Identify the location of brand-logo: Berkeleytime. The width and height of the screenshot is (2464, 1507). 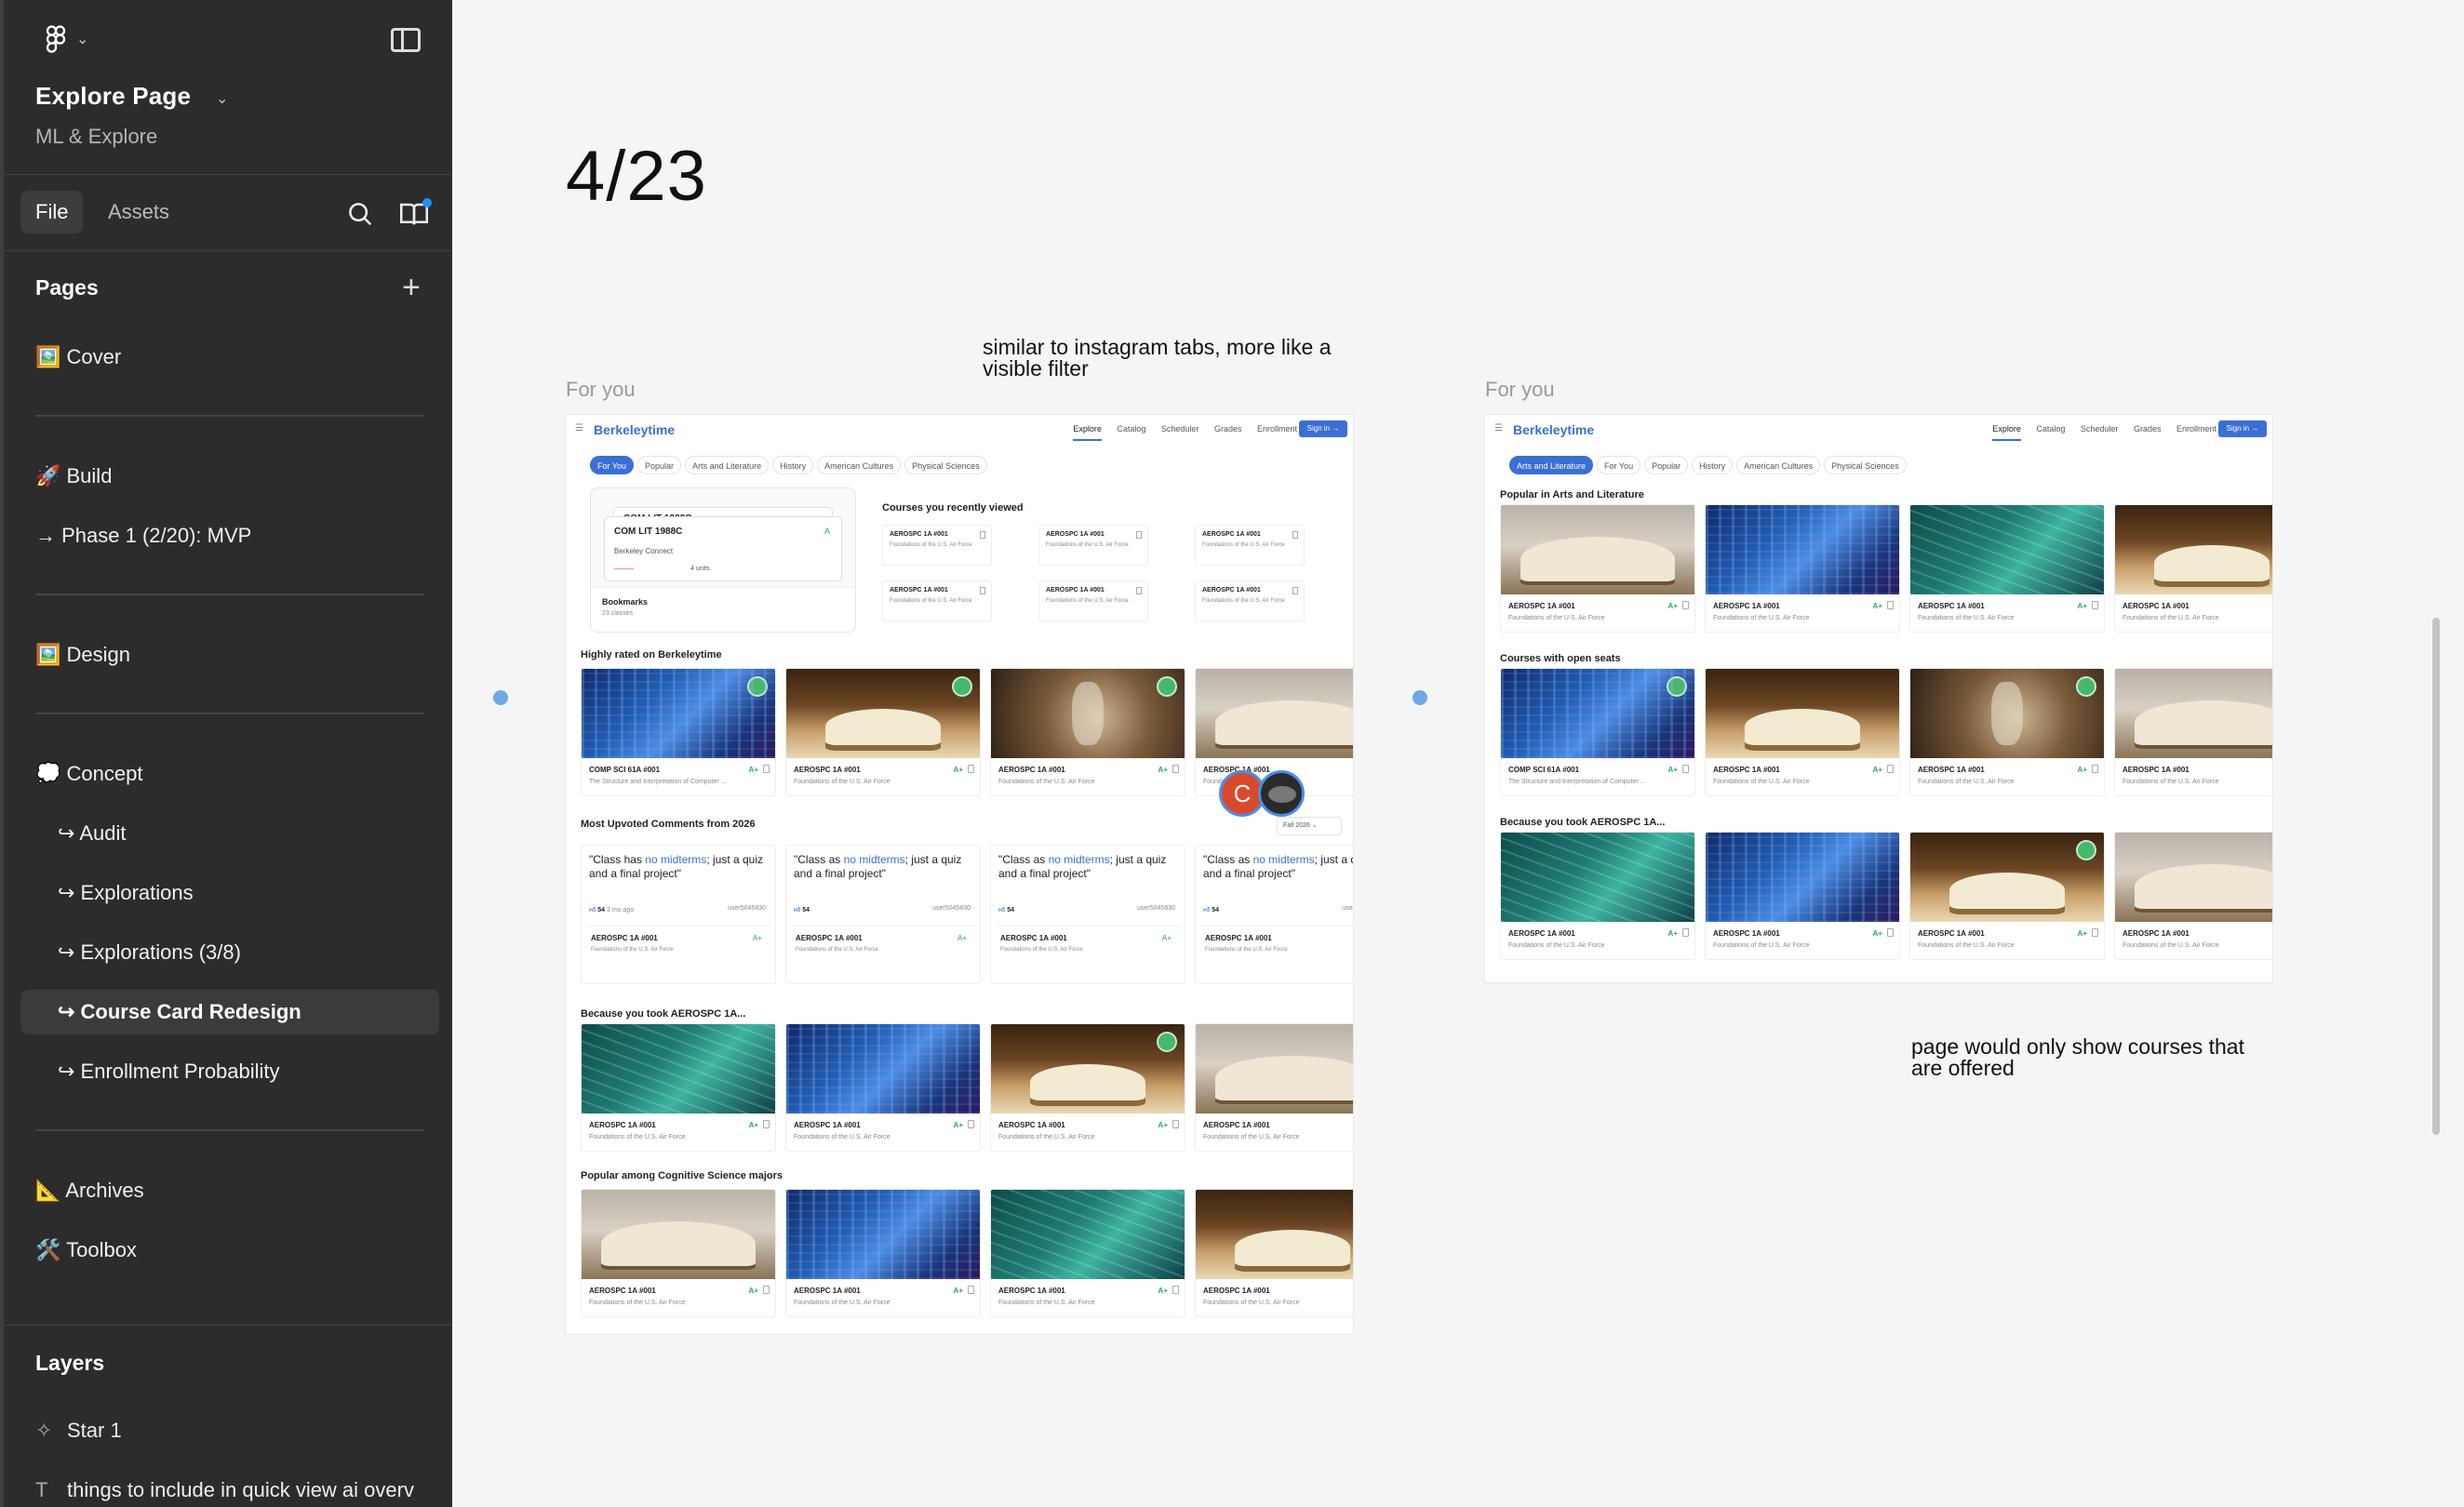
(1553, 430).